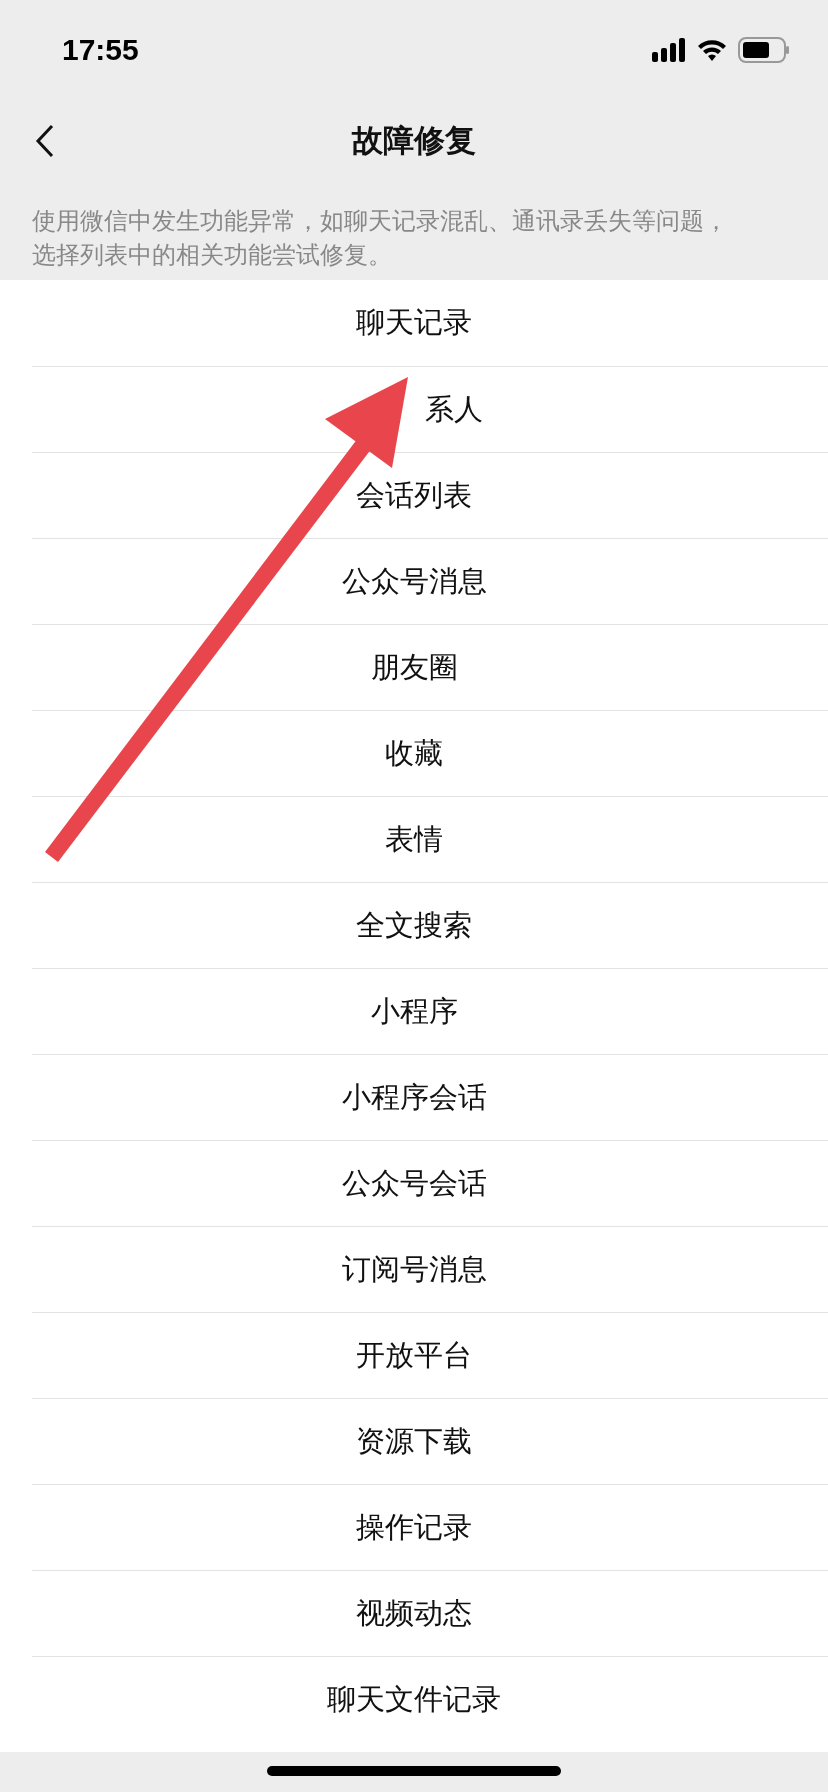 The height and width of the screenshot is (1792, 828). What do you see at coordinates (414, 581) in the screenshot?
I see `list-item: 公众号消息` at bounding box center [414, 581].